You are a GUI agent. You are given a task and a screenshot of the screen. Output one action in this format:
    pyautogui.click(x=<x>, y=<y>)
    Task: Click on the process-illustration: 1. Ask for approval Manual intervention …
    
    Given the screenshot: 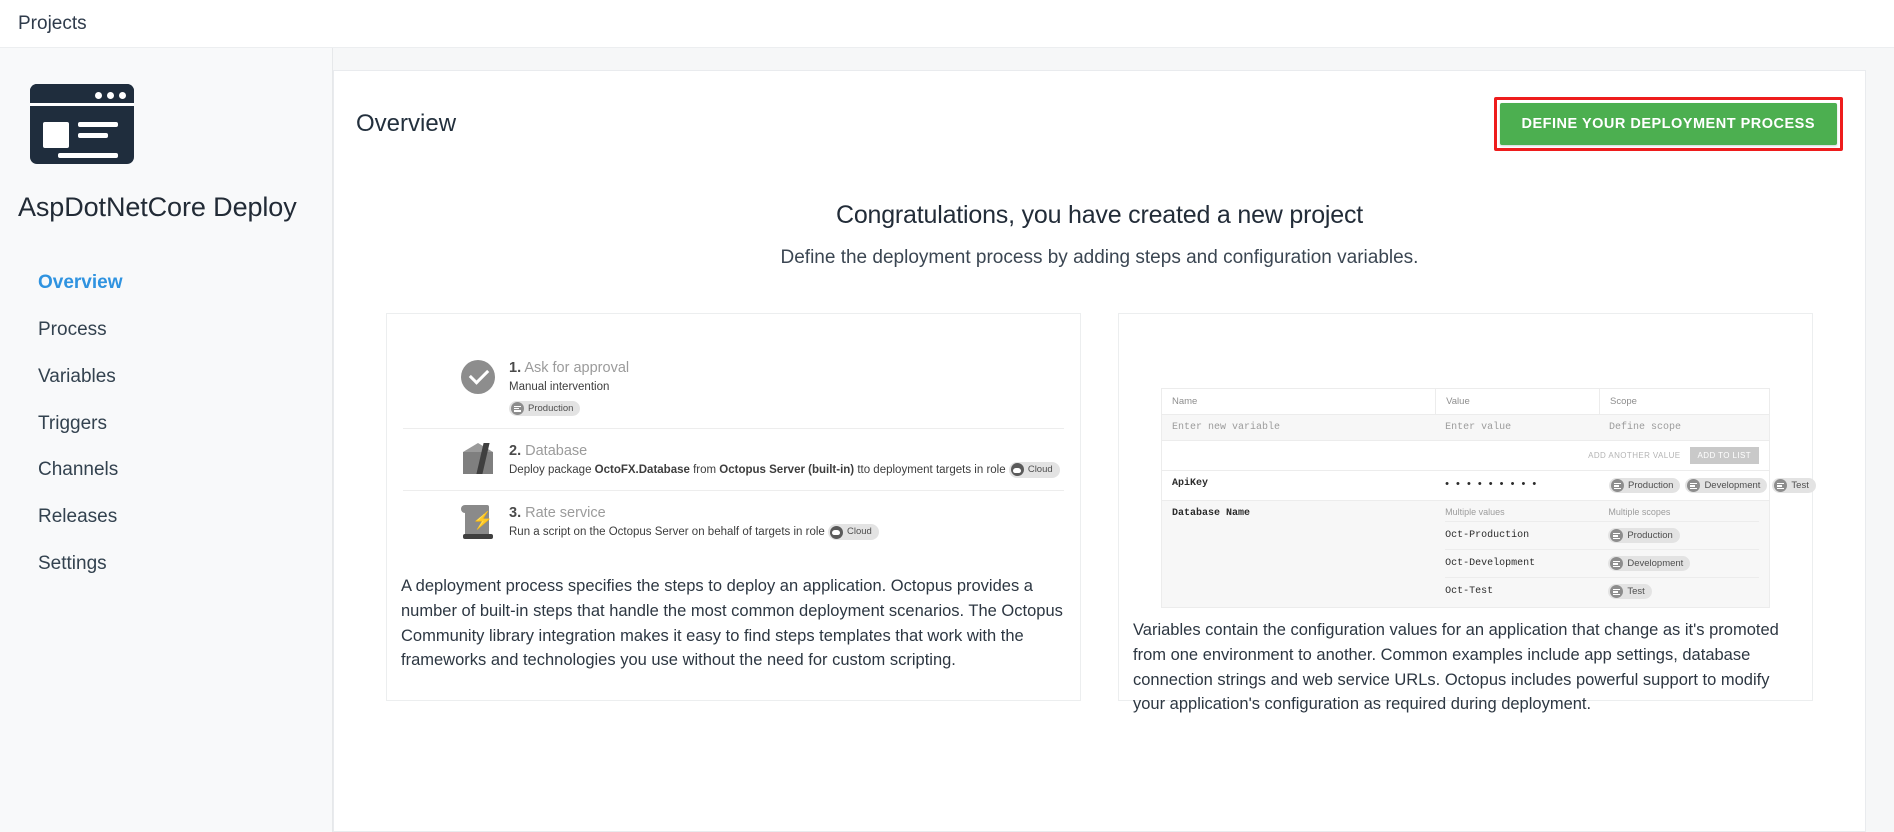 What is the action you would take?
    pyautogui.click(x=733, y=439)
    